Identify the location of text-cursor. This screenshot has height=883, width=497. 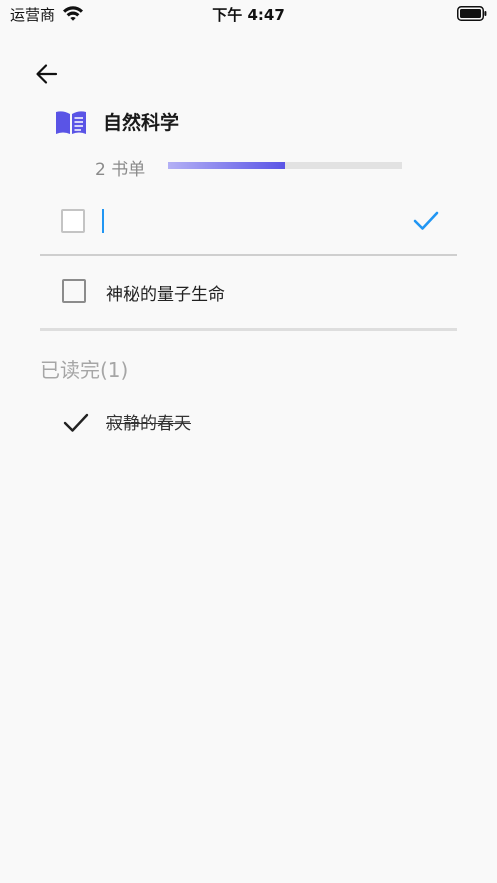
(103, 221).